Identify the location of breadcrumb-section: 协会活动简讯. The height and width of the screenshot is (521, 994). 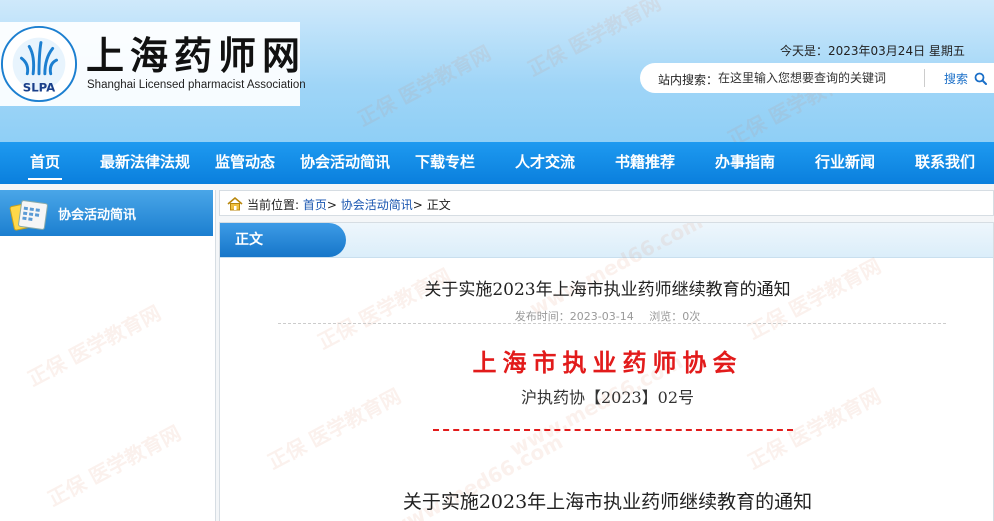
(377, 205).